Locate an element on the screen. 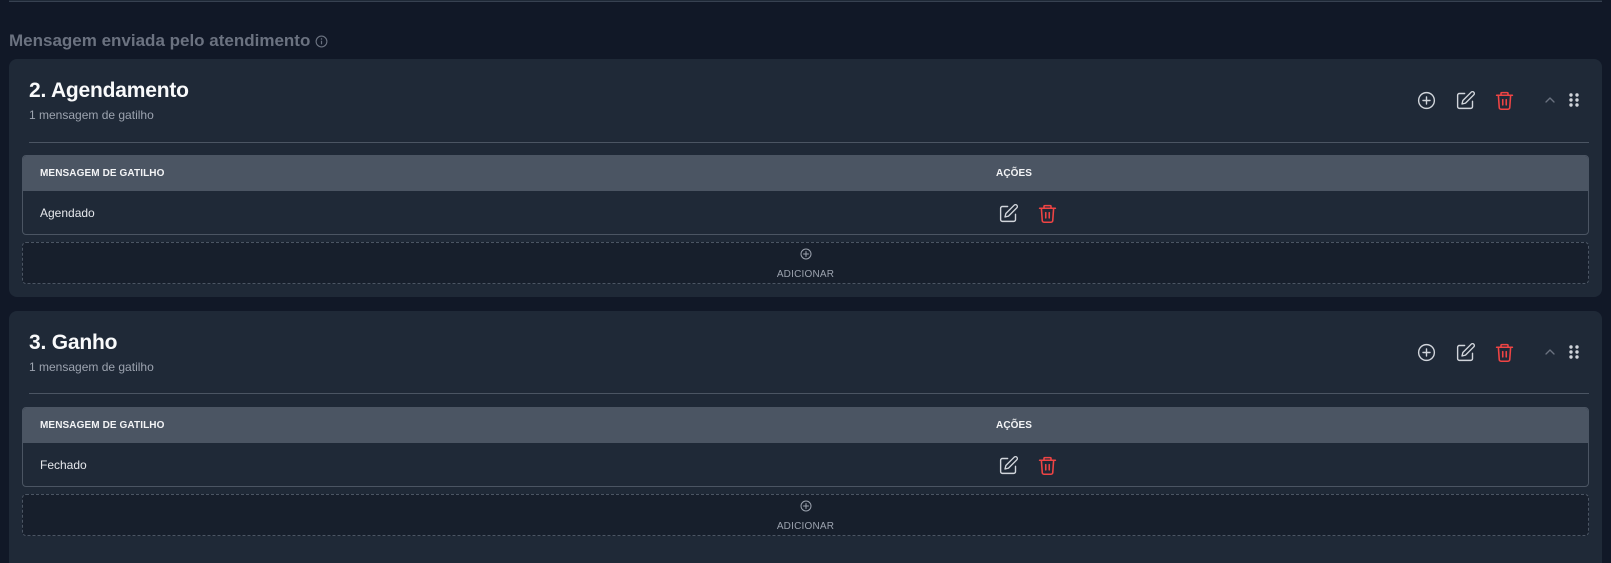 The height and width of the screenshot is (563, 1611). section-title-text: Mensagem enviada pelo atendimento is located at coordinates (160, 40).